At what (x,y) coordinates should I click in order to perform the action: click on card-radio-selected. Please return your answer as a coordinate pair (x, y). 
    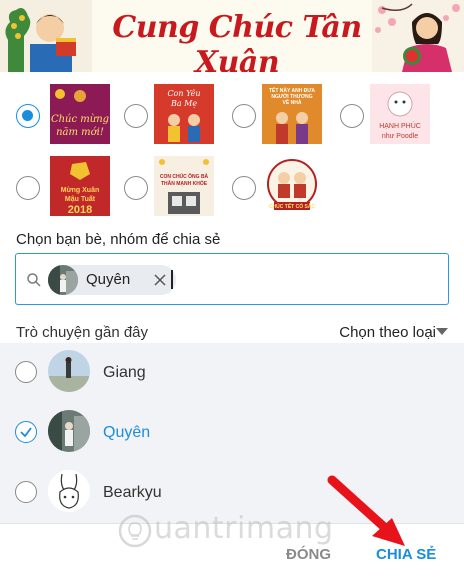
    Looking at the image, I should click on (28, 116).